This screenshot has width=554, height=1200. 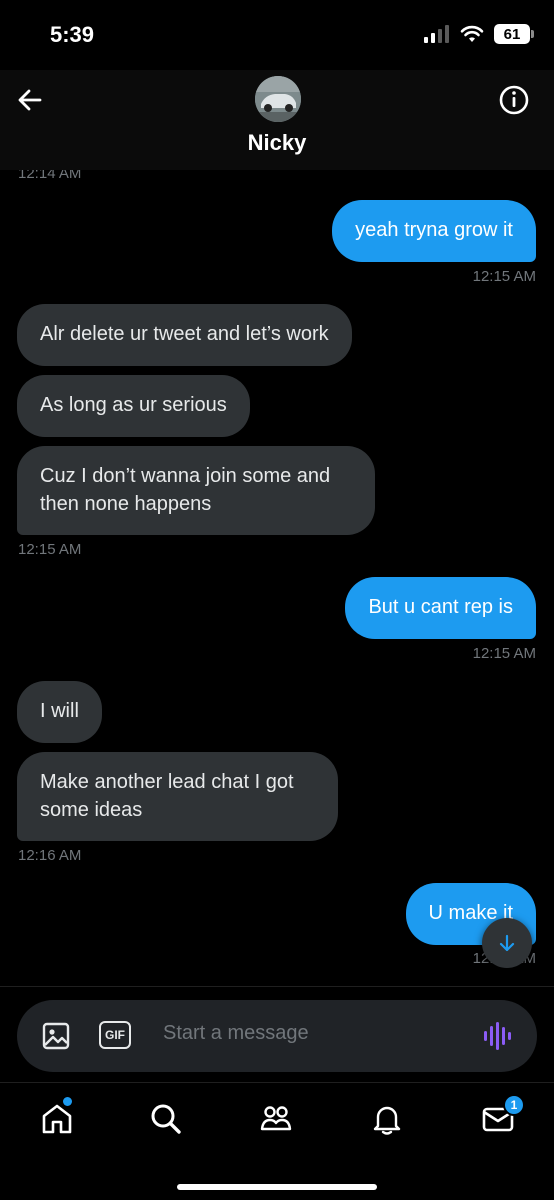 I want to click on messages-badge: 1, so click(x=514, y=1105).